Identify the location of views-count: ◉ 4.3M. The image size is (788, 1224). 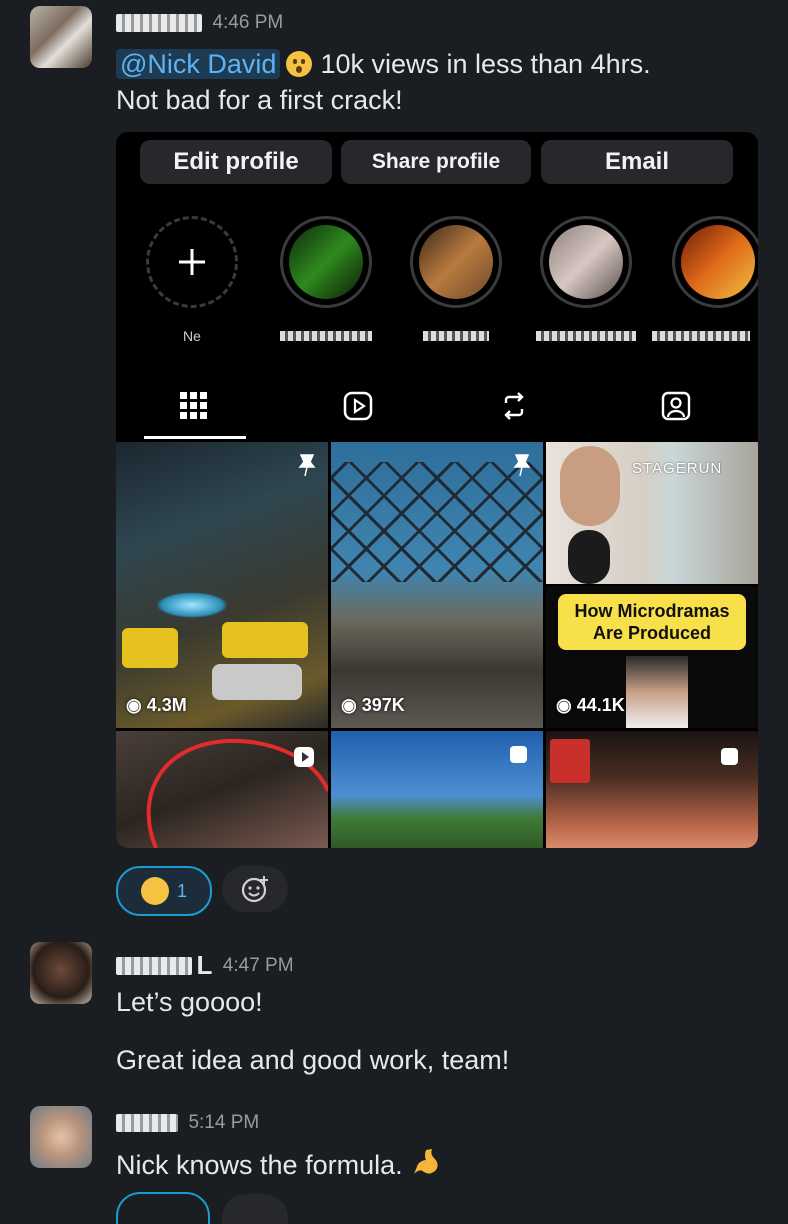
(156, 705).